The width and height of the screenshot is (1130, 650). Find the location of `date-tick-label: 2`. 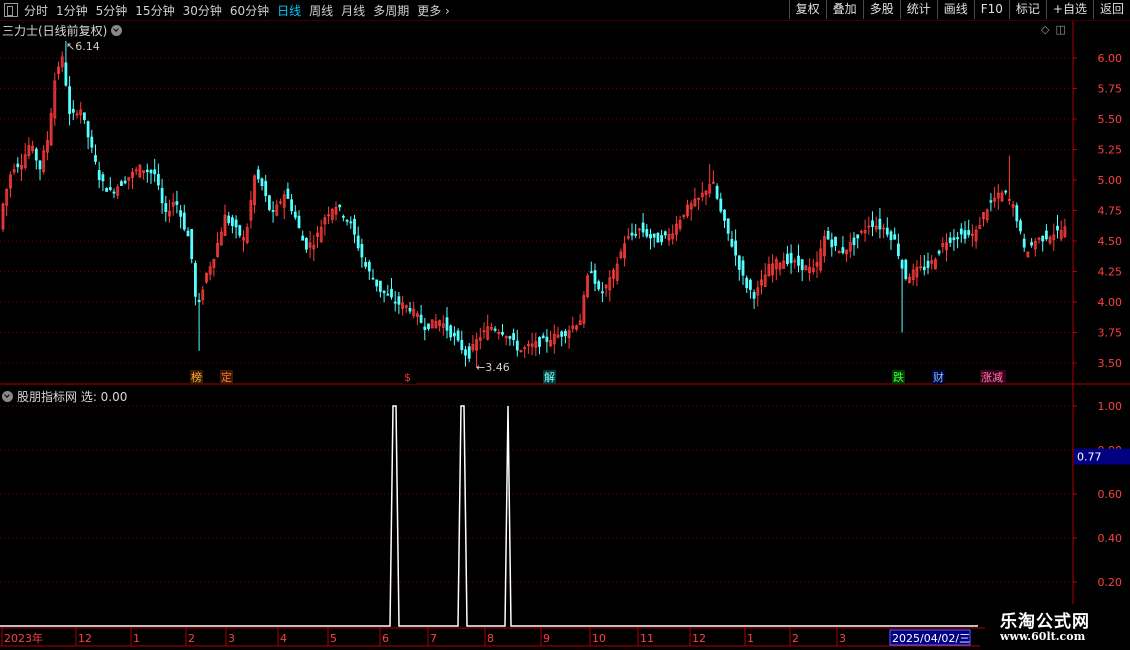

date-tick-label: 2 is located at coordinates (795, 638).